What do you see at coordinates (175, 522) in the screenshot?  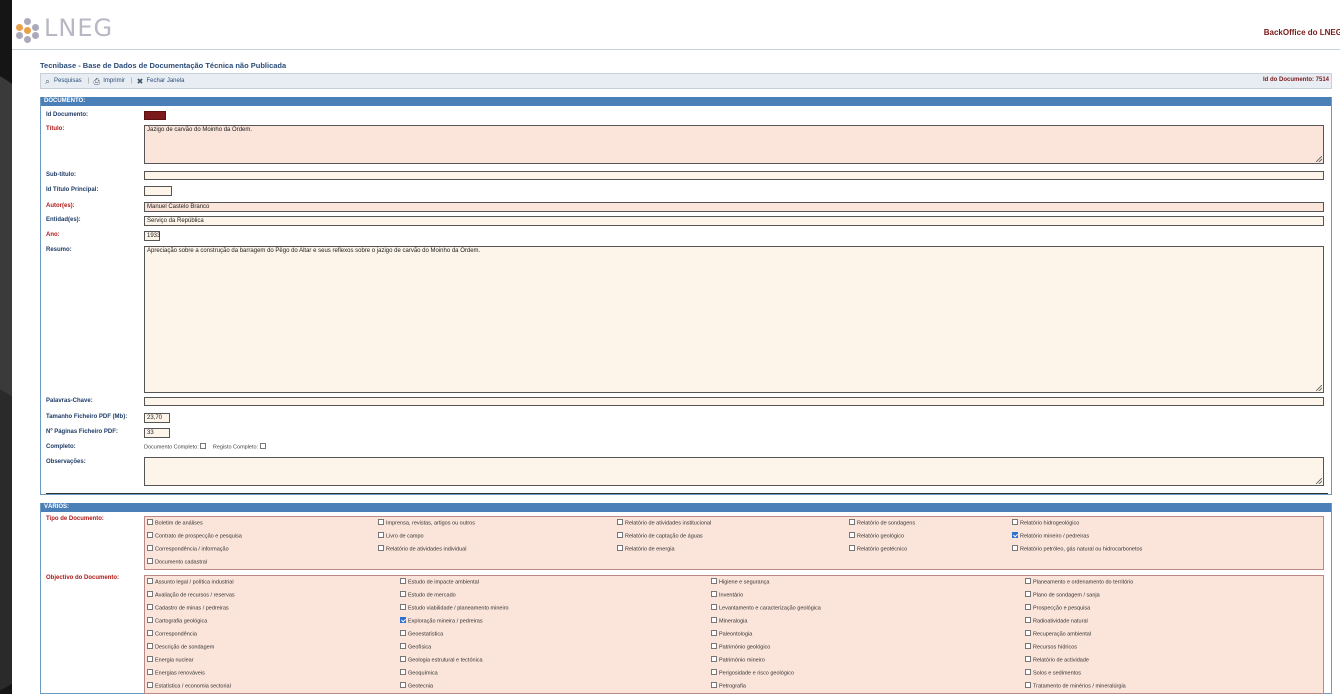 I see `checkbox-option: Boletim de análises` at bounding box center [175, 522].